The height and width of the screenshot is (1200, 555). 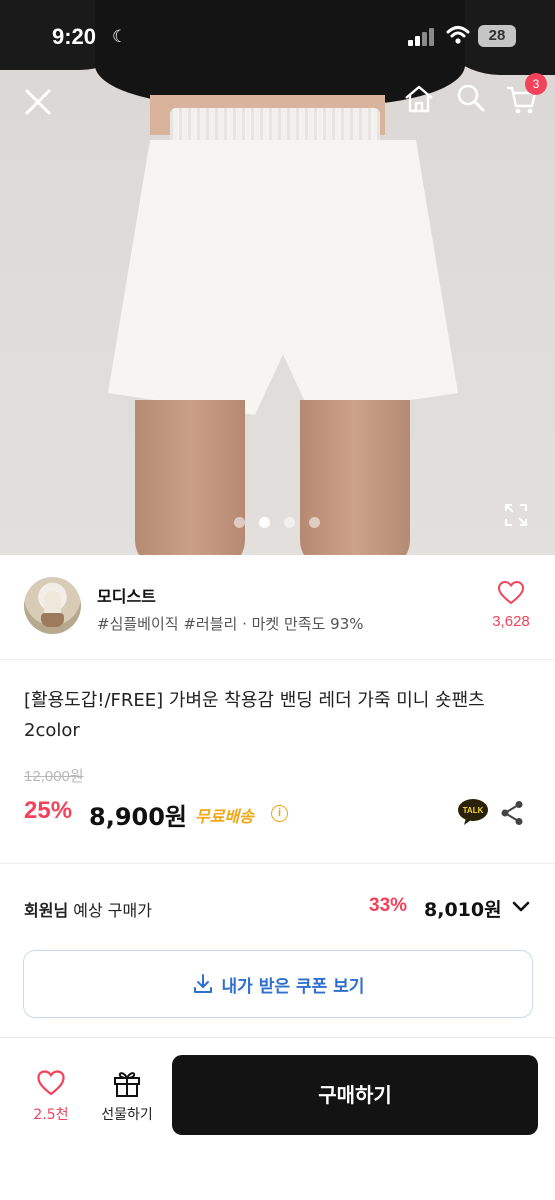 I want to click on download-icon, so click(x=202, y=983).